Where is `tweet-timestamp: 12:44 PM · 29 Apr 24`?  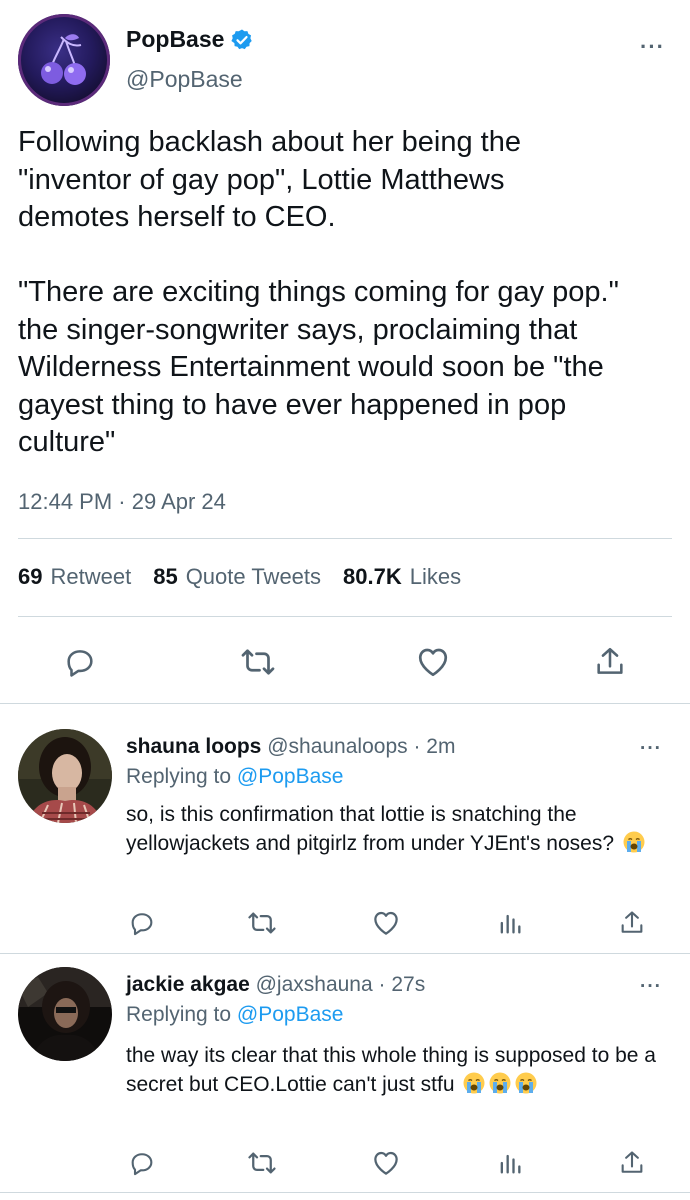
tweet-timestamp: 12:44 PM · 29 Apr 24 is located at coordinates (122, 502).